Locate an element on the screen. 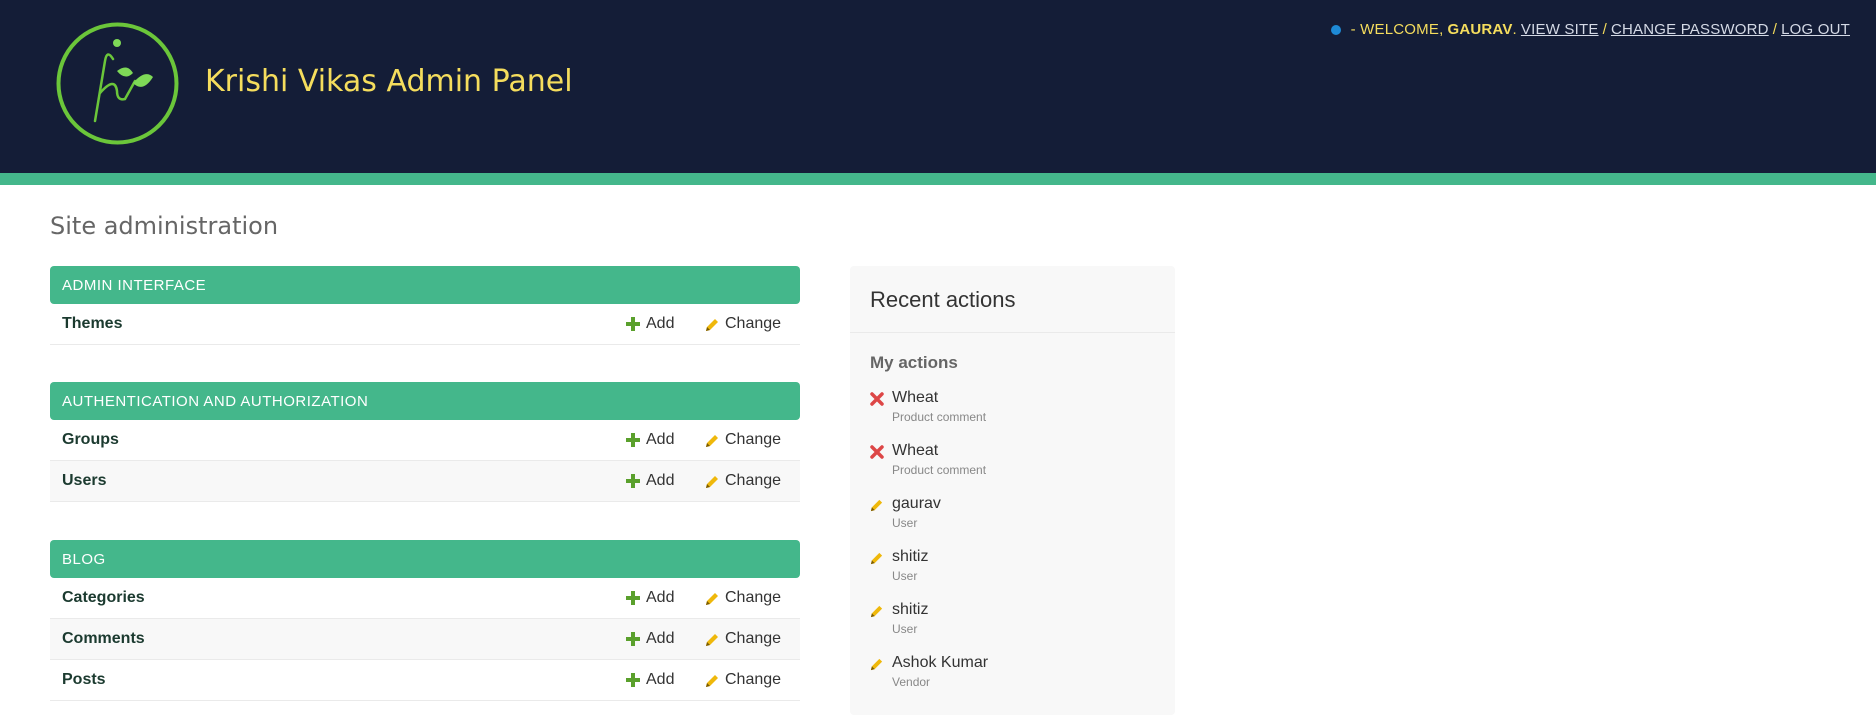 This screenshot has width=1876, height=715. welcome-text: - WELCOME, is located at coordinates (1397, 29).